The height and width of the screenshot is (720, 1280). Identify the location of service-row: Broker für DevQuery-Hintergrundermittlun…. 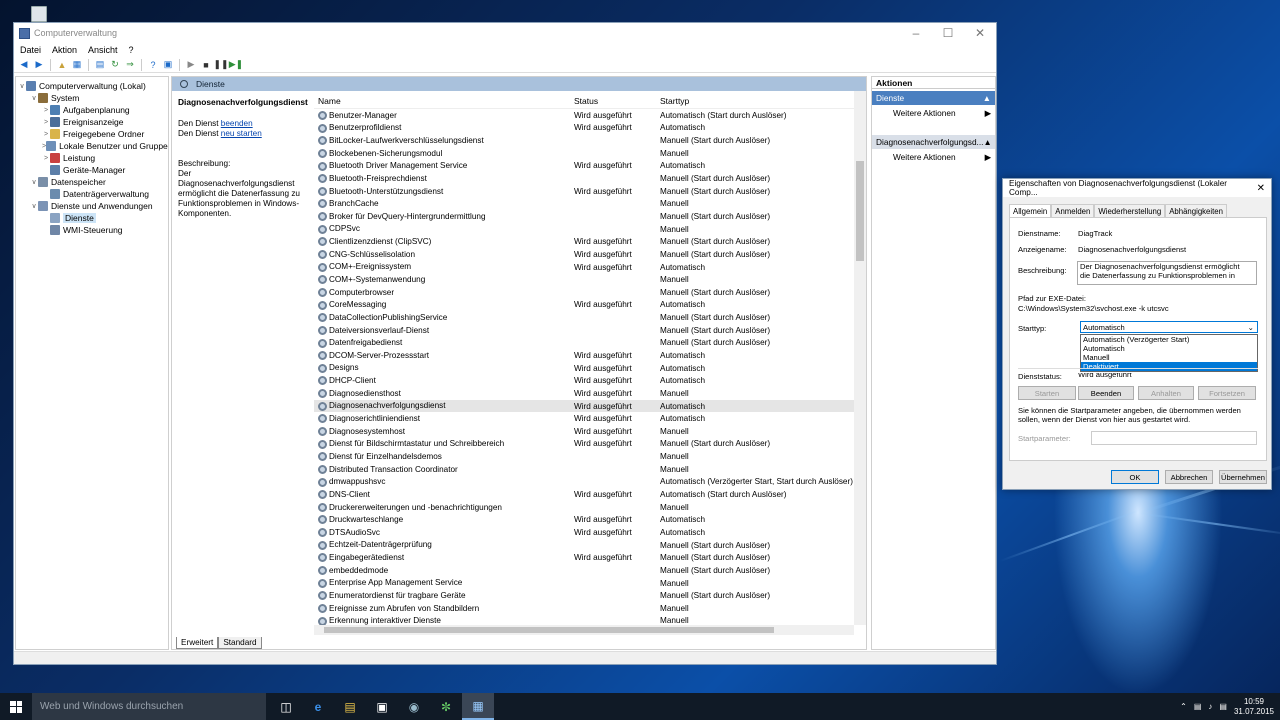
(584, 216).